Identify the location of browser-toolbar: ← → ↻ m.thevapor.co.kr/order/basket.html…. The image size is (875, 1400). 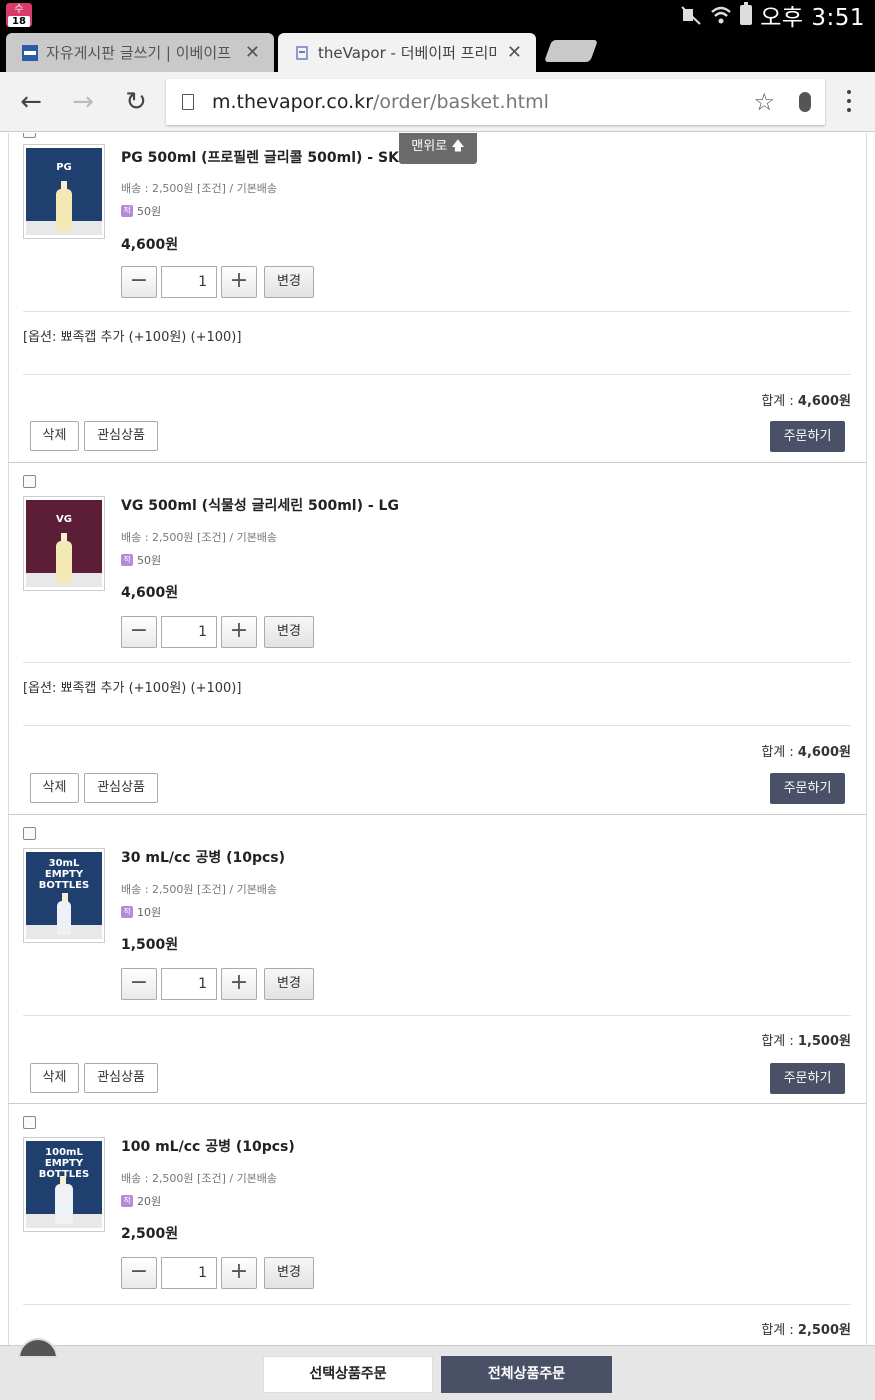
(437, 102).